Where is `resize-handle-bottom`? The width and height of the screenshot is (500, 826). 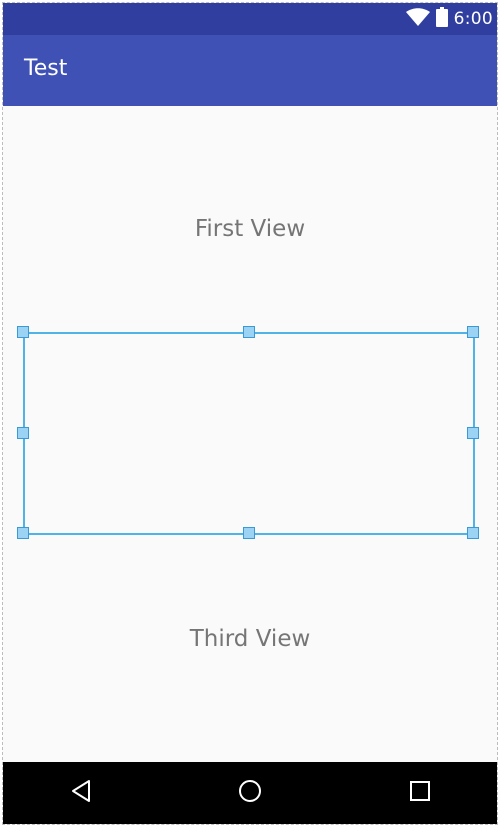
resize-handle-bottom is located at coordinates (249, 533).